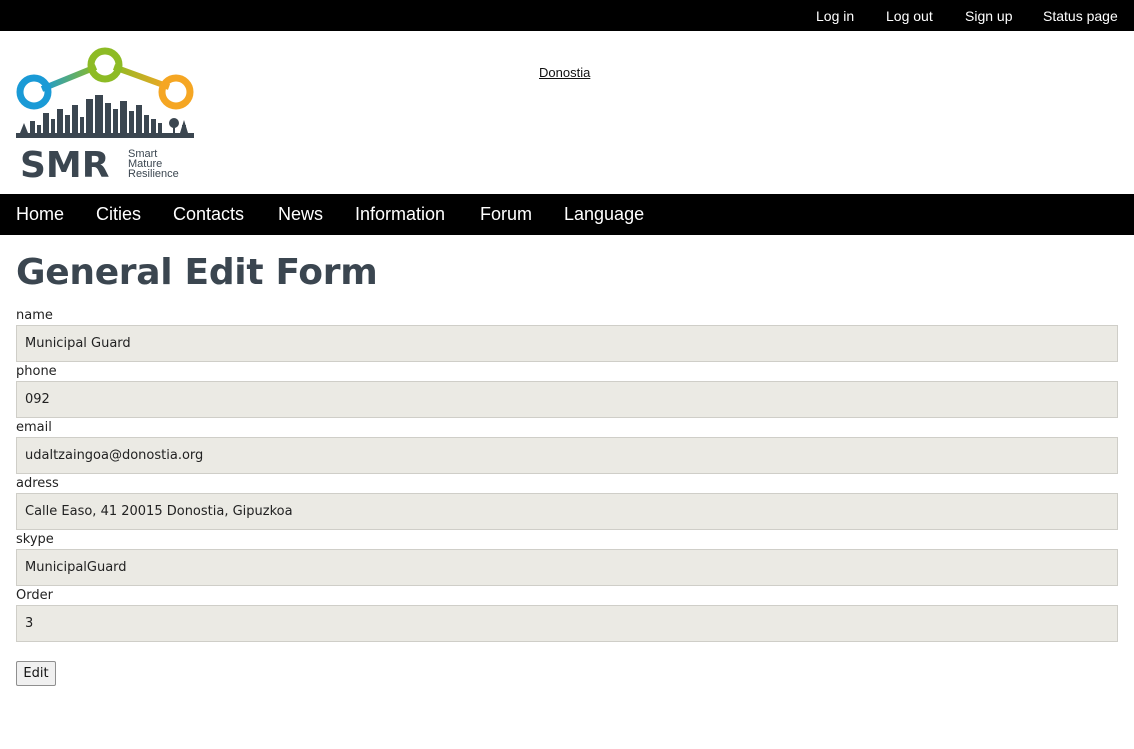  What do you see at coordinates (988, 16) in the screenshot?
I see `signup-link: Sign up` at bounding box center [988, 16].